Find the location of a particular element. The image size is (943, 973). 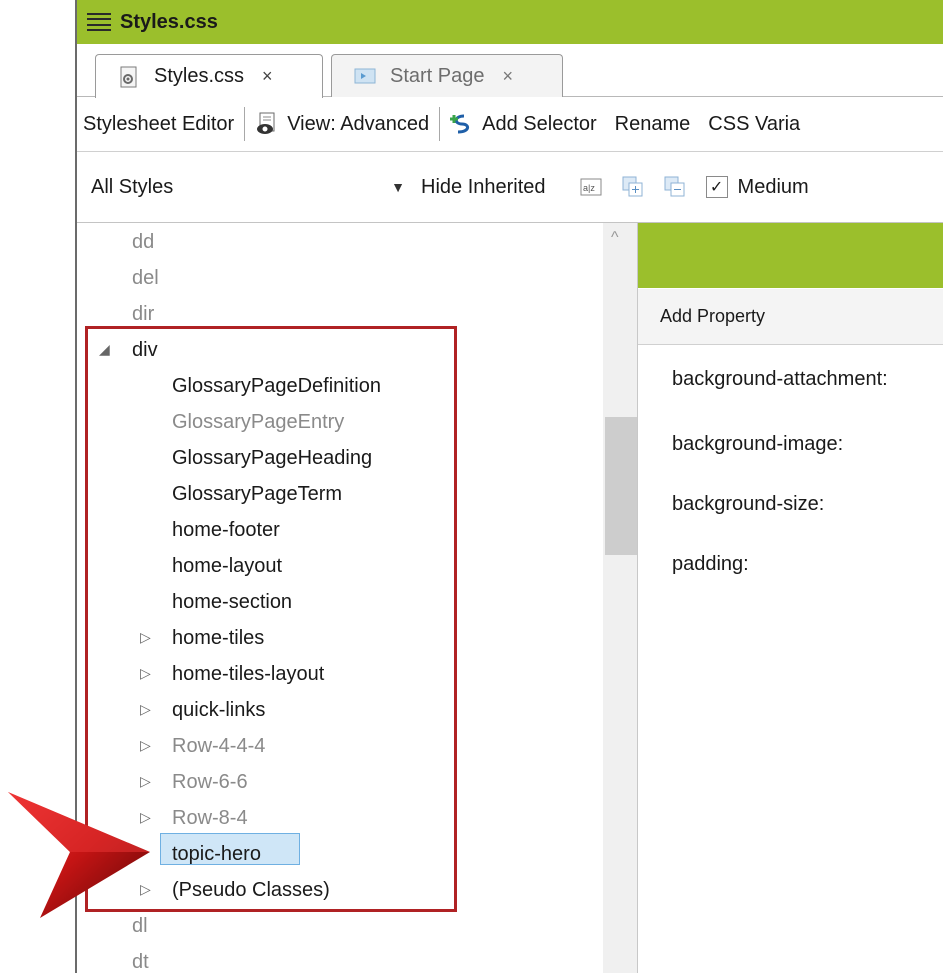

hide-inherited-label: Hide Inherited is located at coordinates (483, 186).